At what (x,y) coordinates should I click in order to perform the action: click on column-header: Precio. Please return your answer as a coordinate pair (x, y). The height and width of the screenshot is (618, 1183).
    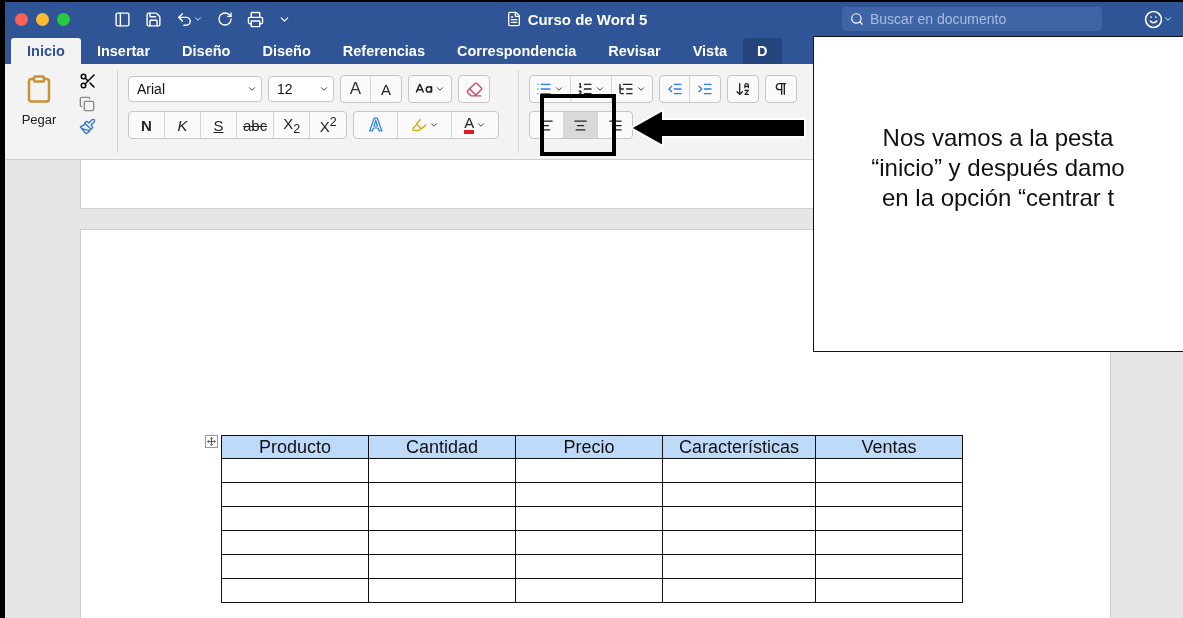
    Looking at the image, I should click on (589, 447).